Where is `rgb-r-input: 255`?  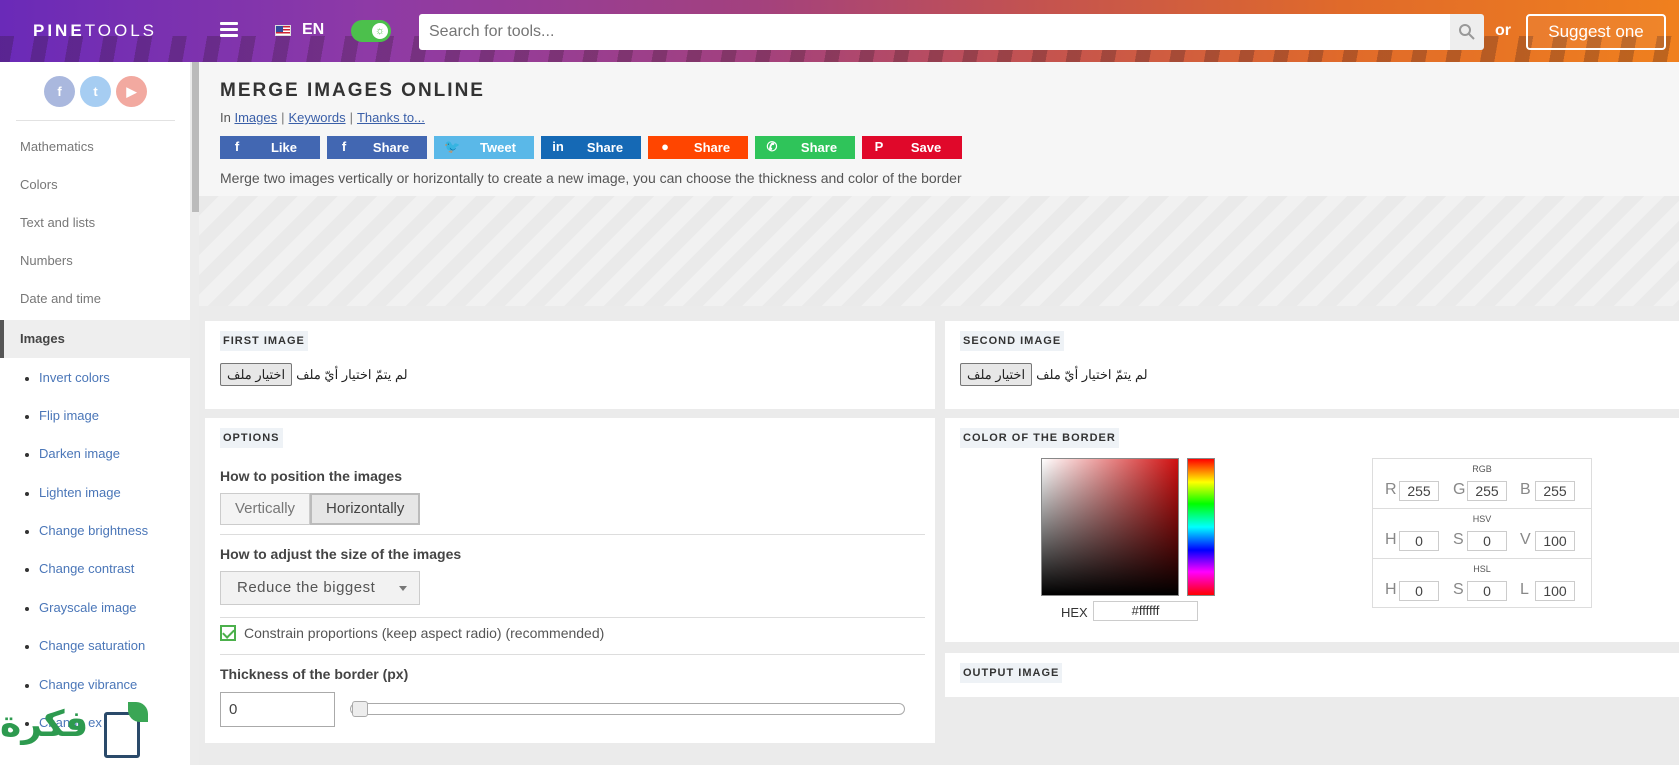
rgb-r-input: 255 is located at coordinates (1419, 491).